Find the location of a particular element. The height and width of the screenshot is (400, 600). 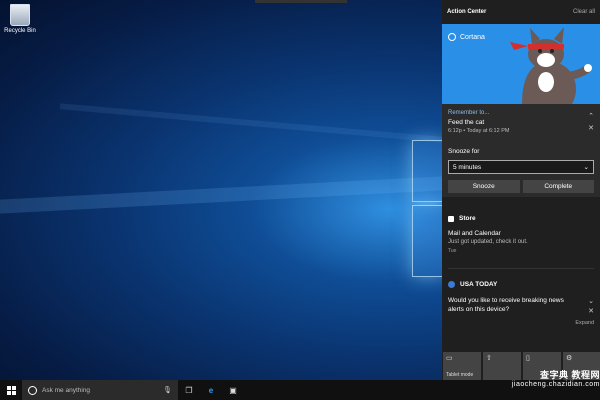

edge-icon: e is located at coordinates (211, 390).